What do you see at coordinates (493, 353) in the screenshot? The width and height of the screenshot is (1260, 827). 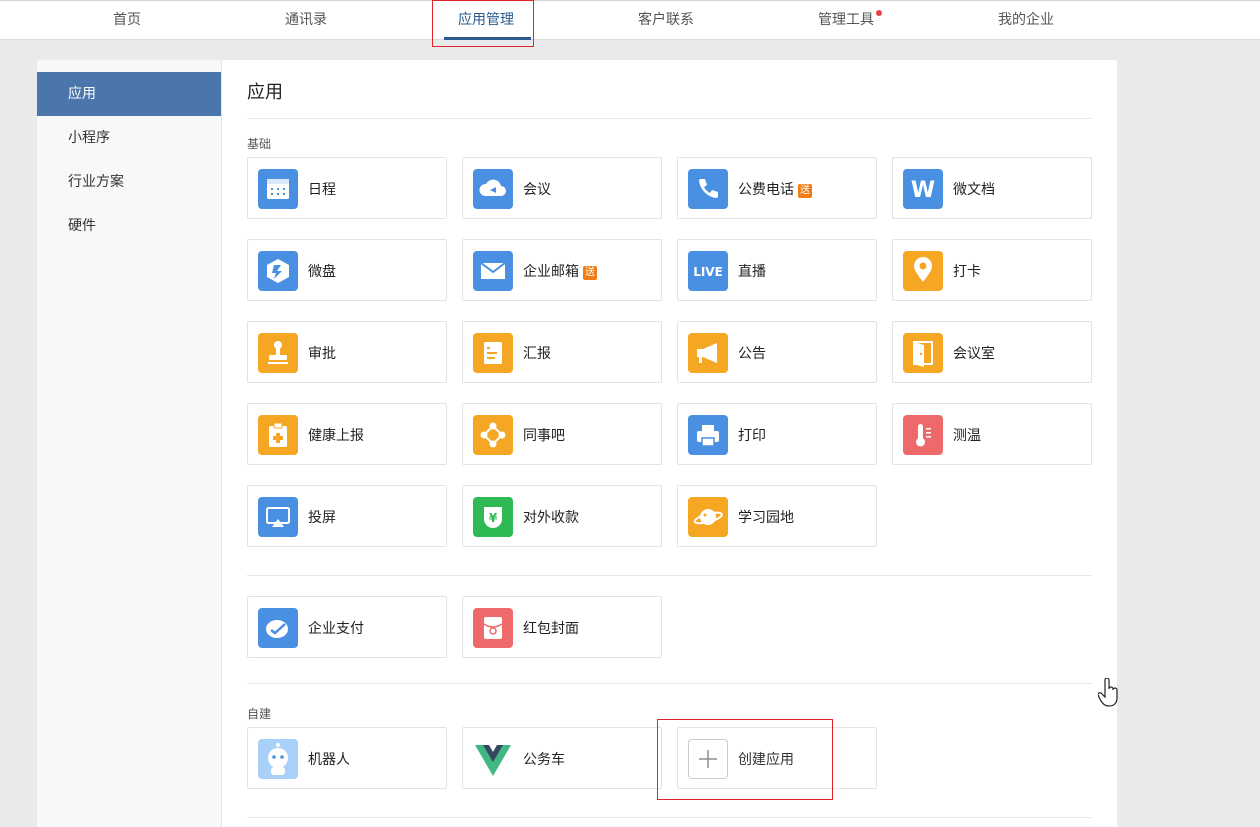 I see `report-icon` at bounding box center [493, 353].